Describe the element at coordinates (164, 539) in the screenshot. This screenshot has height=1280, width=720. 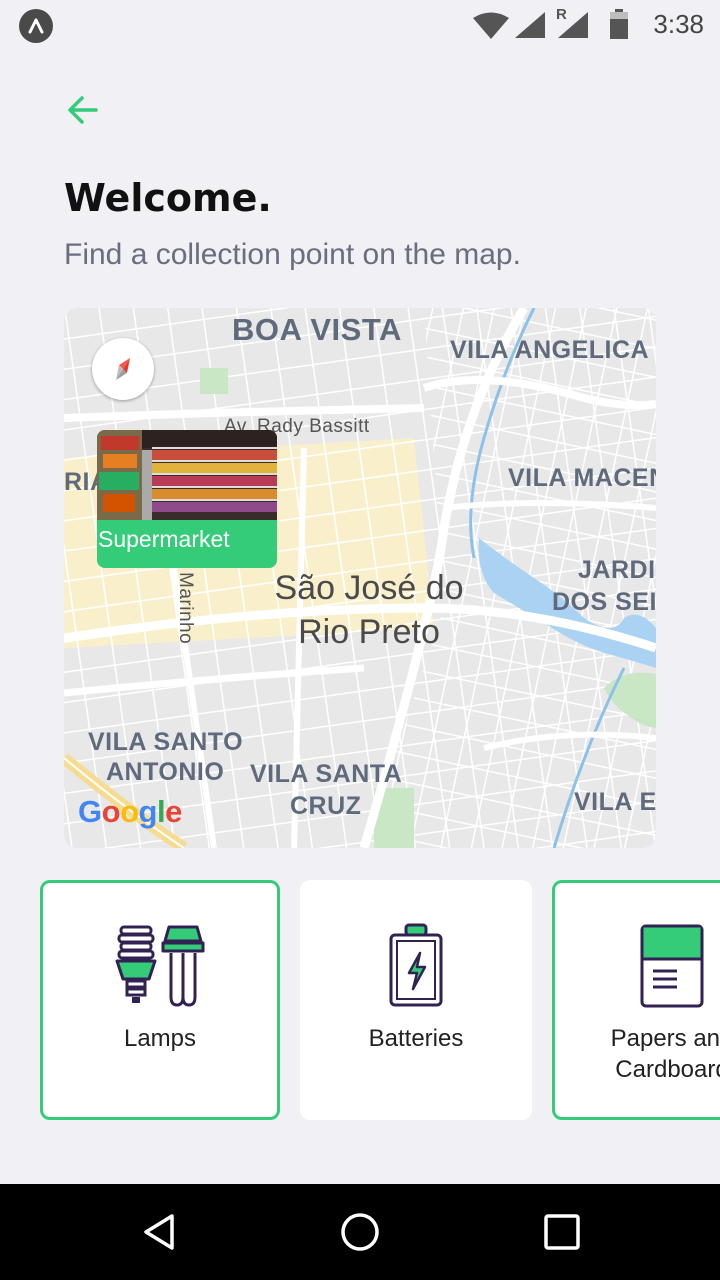
I see `map-marker-label: Supermarket` at that location.